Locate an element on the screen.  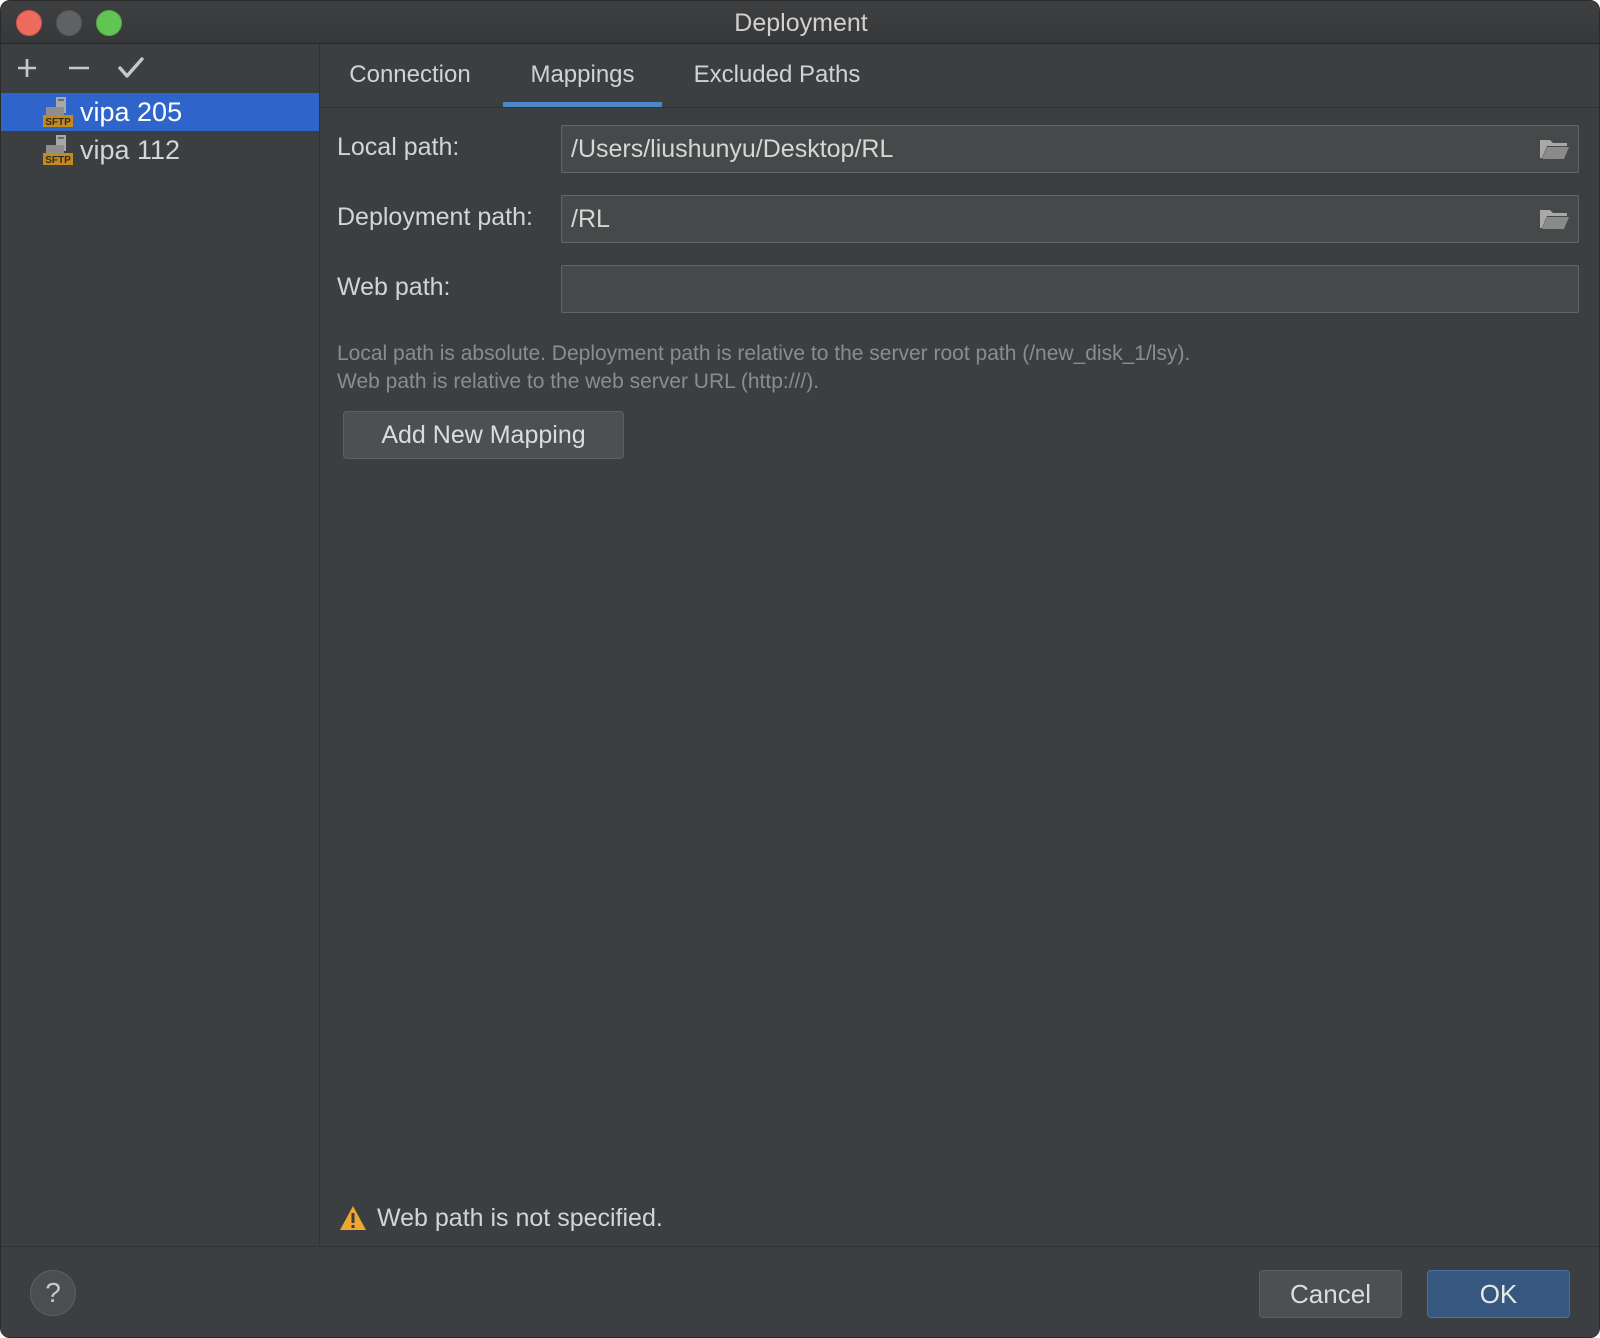
local-path-label: Local path: is located at coordinates (398, 147).